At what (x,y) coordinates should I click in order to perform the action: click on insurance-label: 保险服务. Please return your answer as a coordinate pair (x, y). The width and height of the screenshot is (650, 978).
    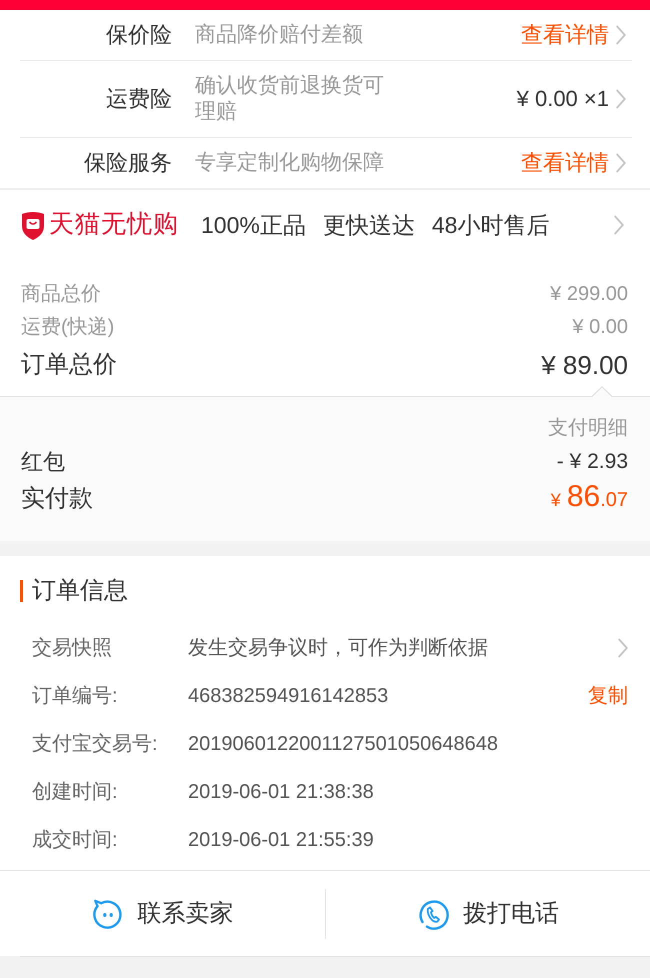
    Looking at the image, I should click on (127, 163).